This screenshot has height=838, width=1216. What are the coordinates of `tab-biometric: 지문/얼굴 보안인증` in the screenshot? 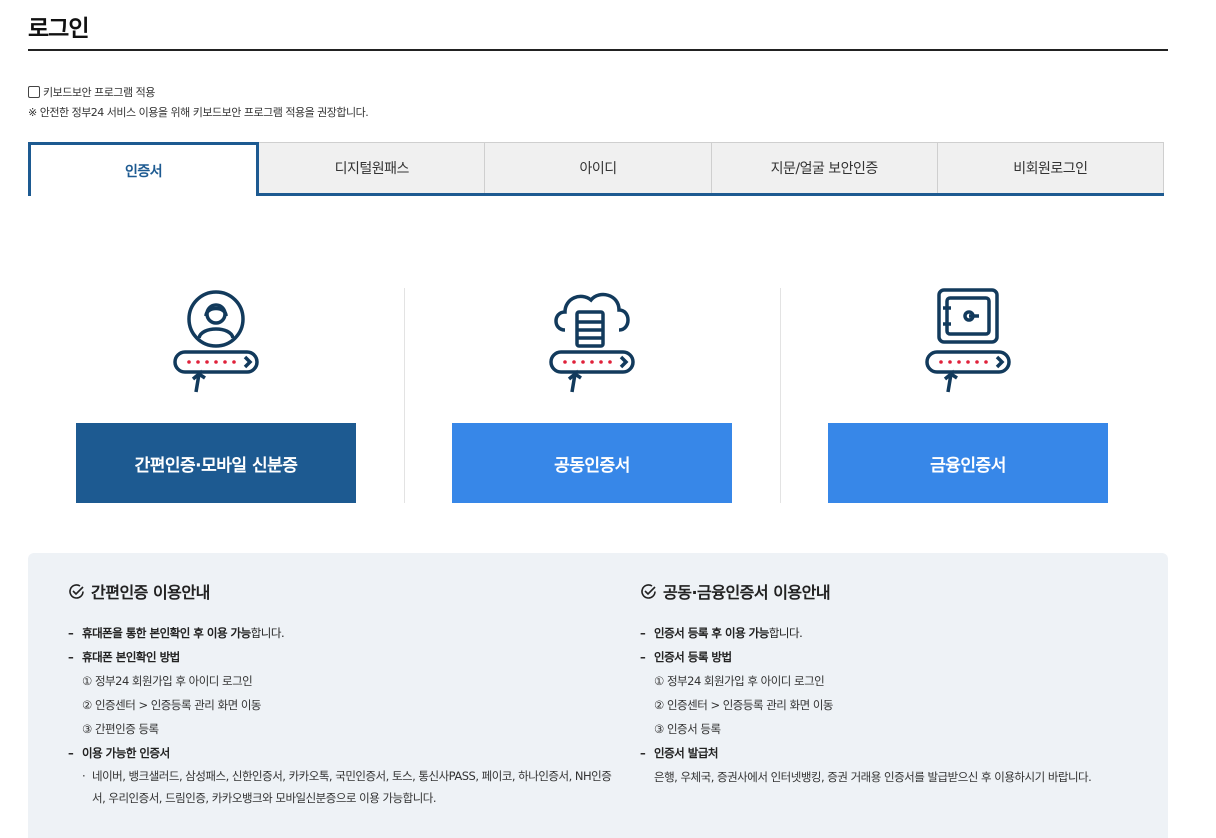 It's located at (824, 167).